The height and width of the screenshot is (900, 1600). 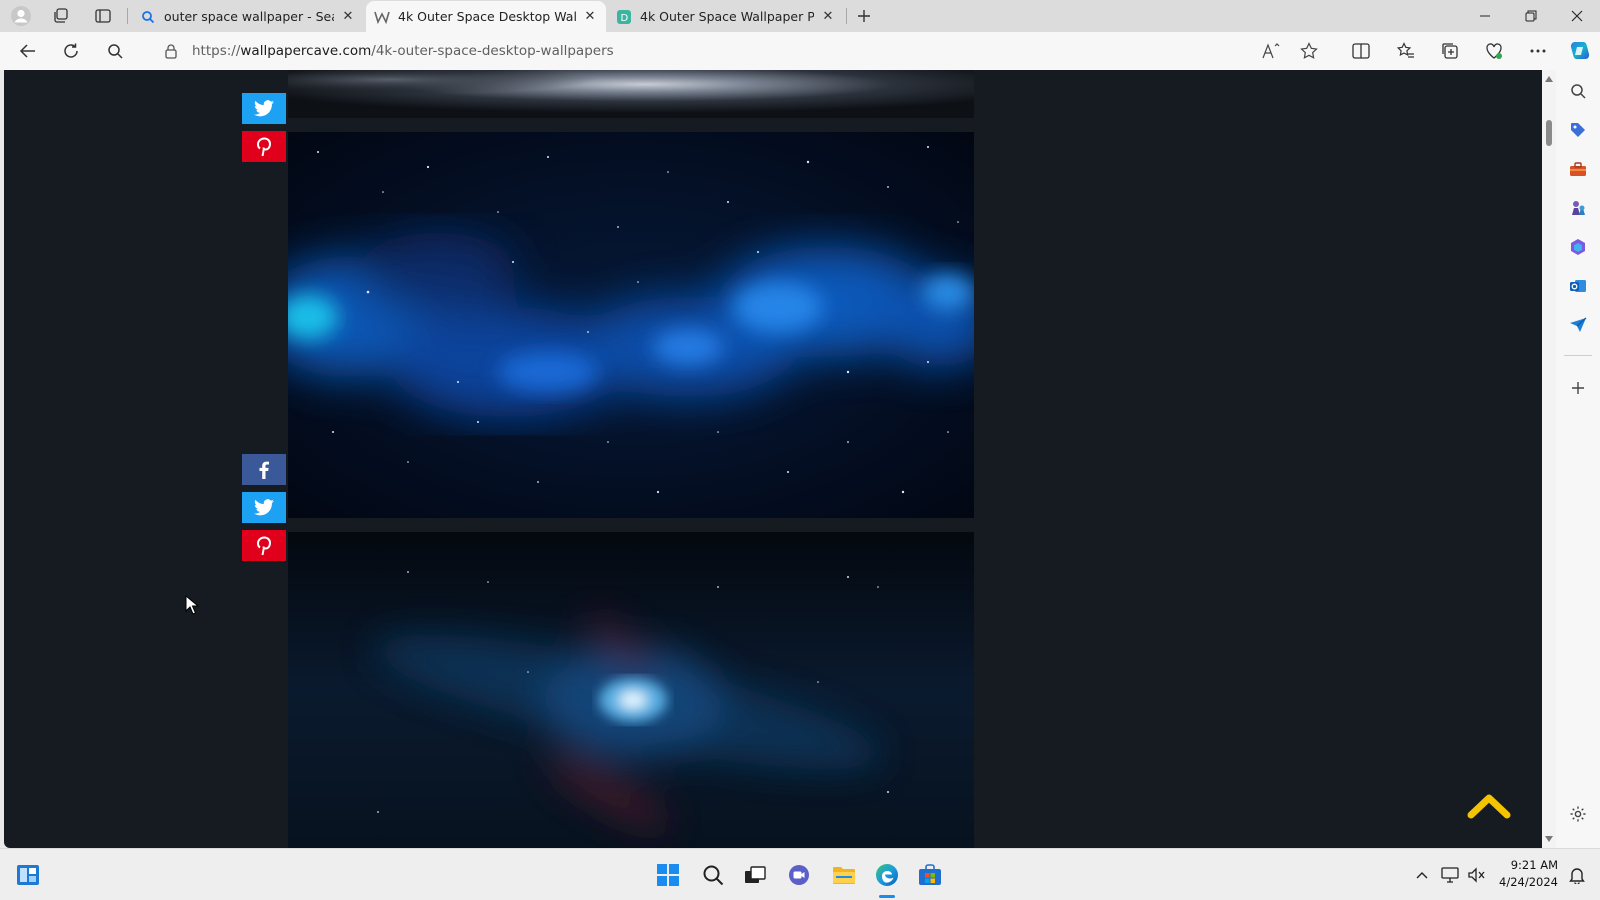 I want to click on tab-wallpapercave: 4k Outer Space Desktop Wallpapers ✕, so click(x=486, y=16).